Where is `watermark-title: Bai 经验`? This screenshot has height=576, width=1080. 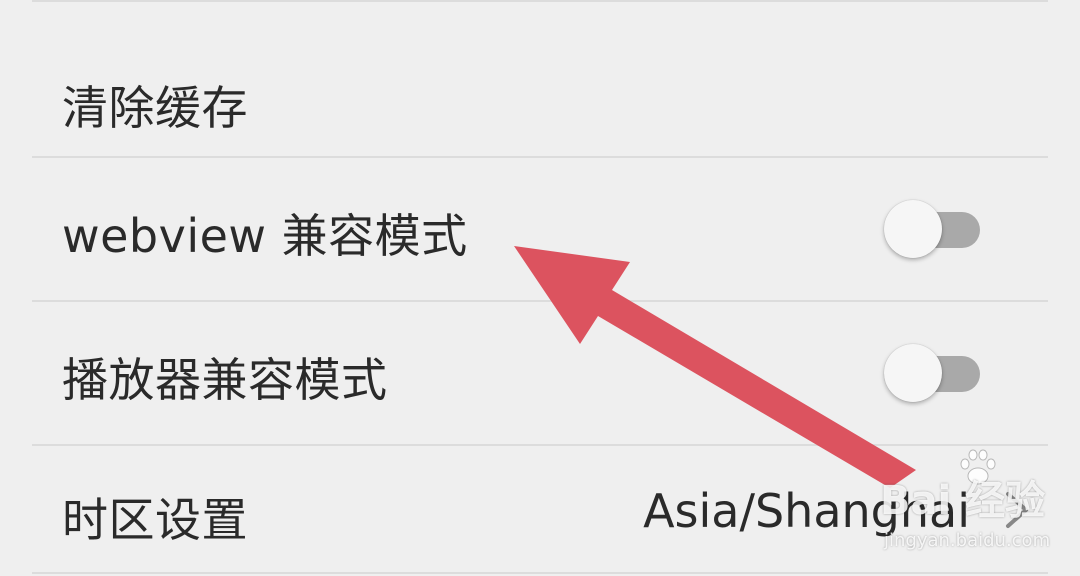 watermark-title: Bai 经验 is located at coordinates (963, 501).